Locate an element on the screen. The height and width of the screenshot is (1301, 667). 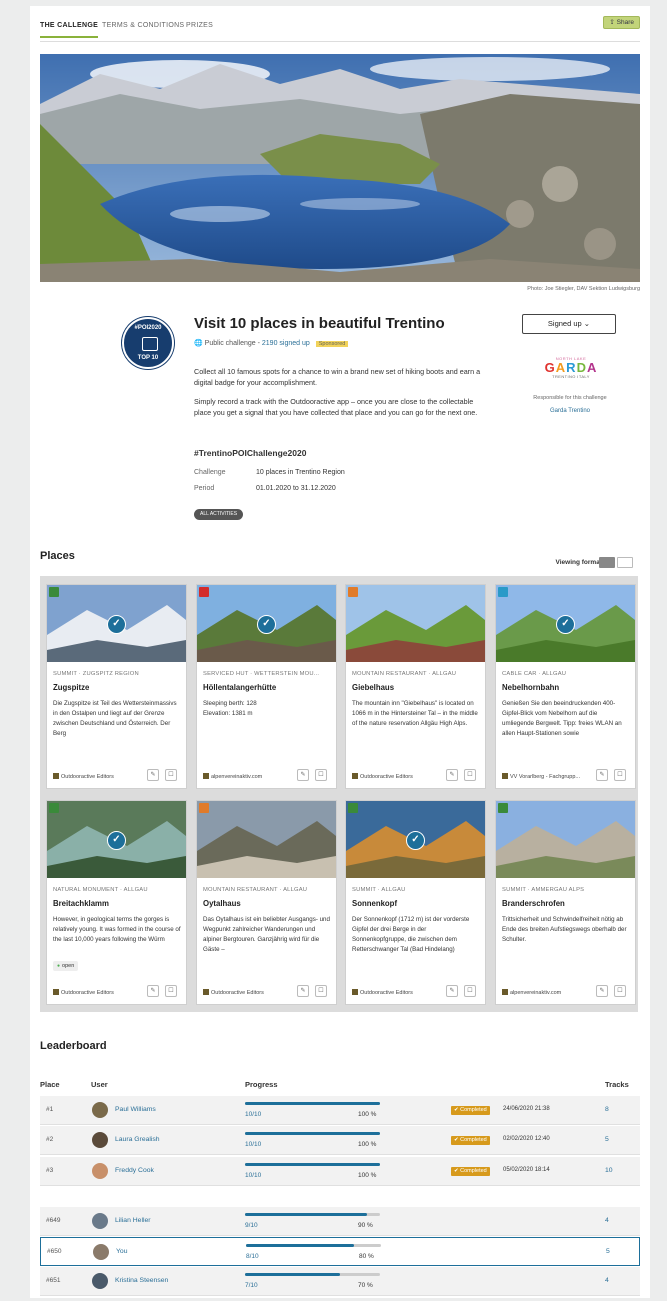
badge-top-text: #POI2020 is located at coordinates (148, 328).